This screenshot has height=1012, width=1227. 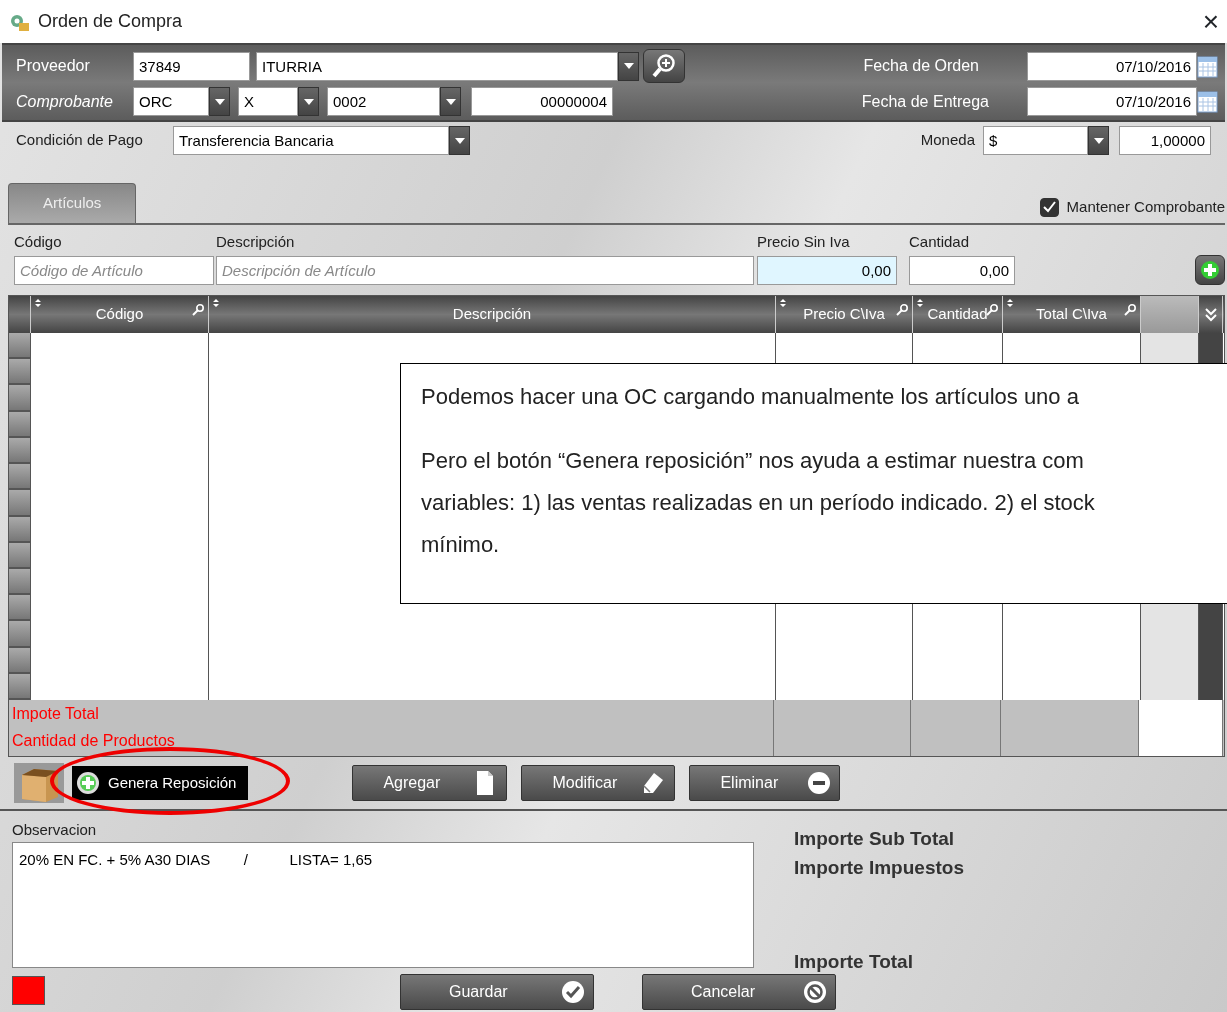 I want to click on field-label: Observacion, so click(x=55, y=830).